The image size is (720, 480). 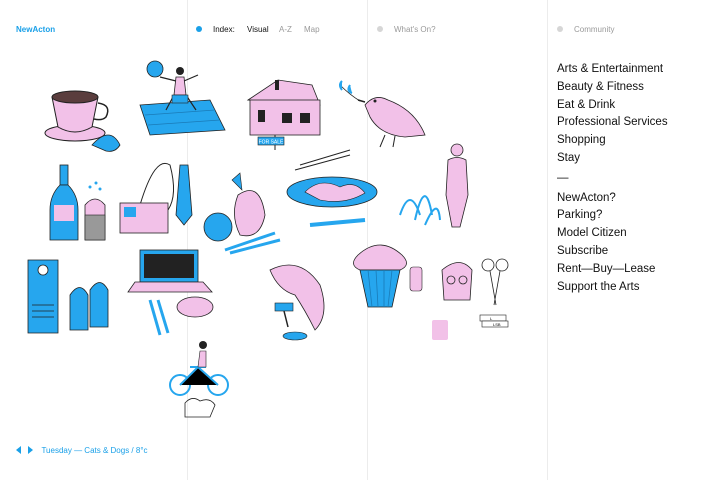 What do you see at coordinates (199, 379) in the screenshot?
I see `bicycle-illustration` at bounding box center [199, 379].